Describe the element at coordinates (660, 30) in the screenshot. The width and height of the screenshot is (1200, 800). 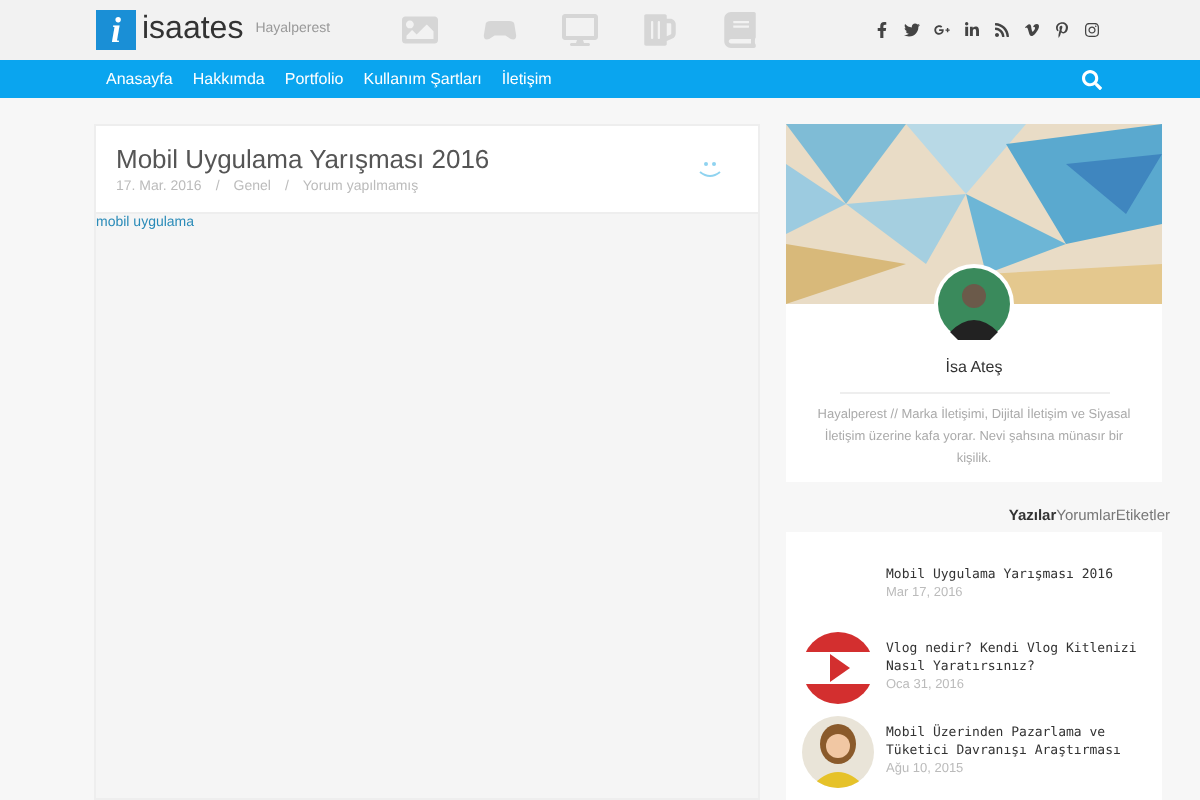
I see `mug-icon` at that location.